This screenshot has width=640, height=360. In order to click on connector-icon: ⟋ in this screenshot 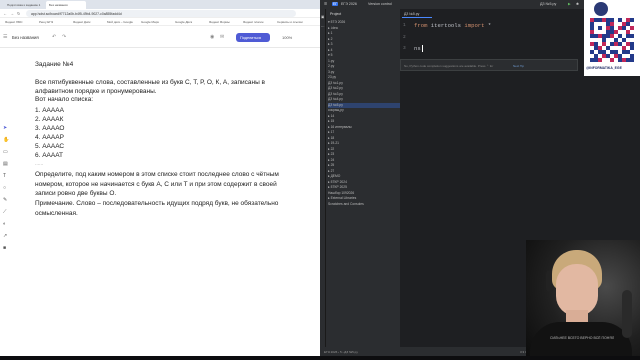, I will do `click(5, 212)`.